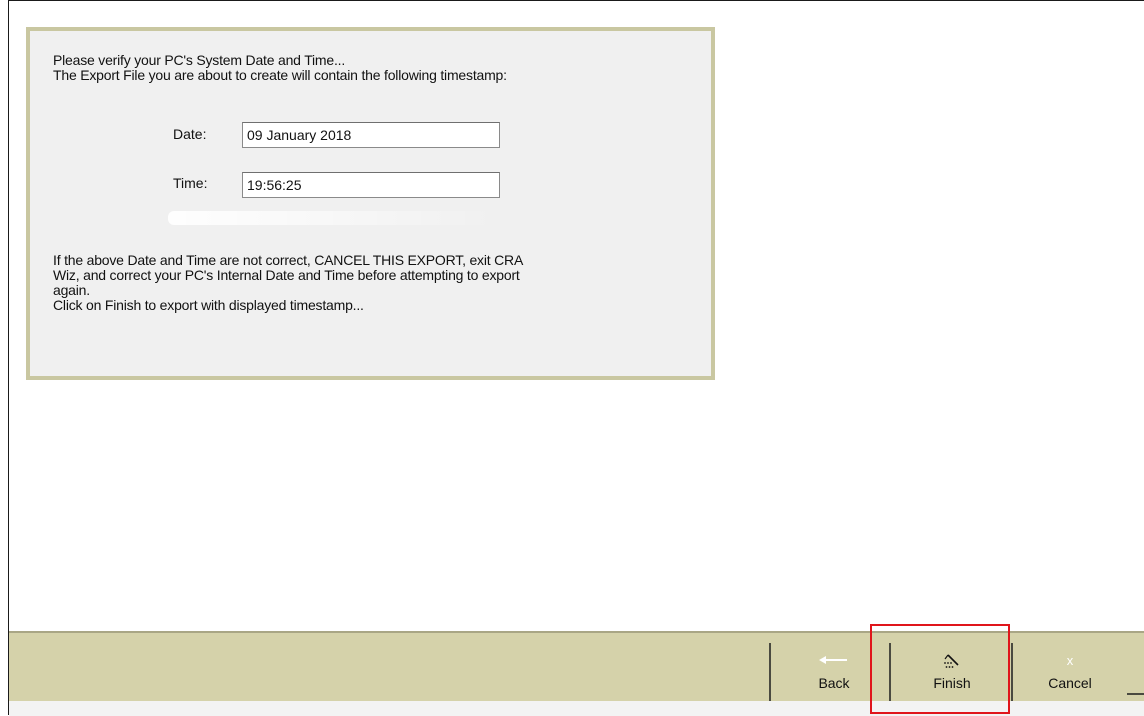  I want to click on window-bottom-strip, so click(576, 708).